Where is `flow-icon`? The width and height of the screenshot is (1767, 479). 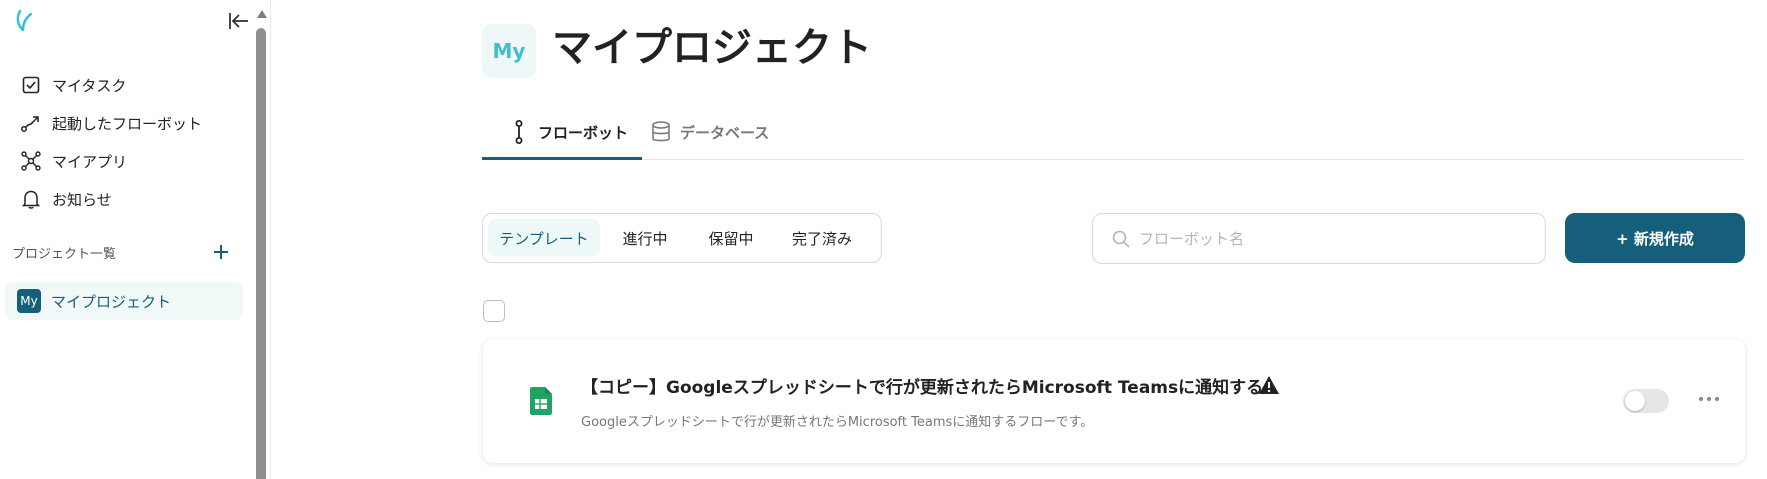 flow-icon is located at coordinates (31, 123).